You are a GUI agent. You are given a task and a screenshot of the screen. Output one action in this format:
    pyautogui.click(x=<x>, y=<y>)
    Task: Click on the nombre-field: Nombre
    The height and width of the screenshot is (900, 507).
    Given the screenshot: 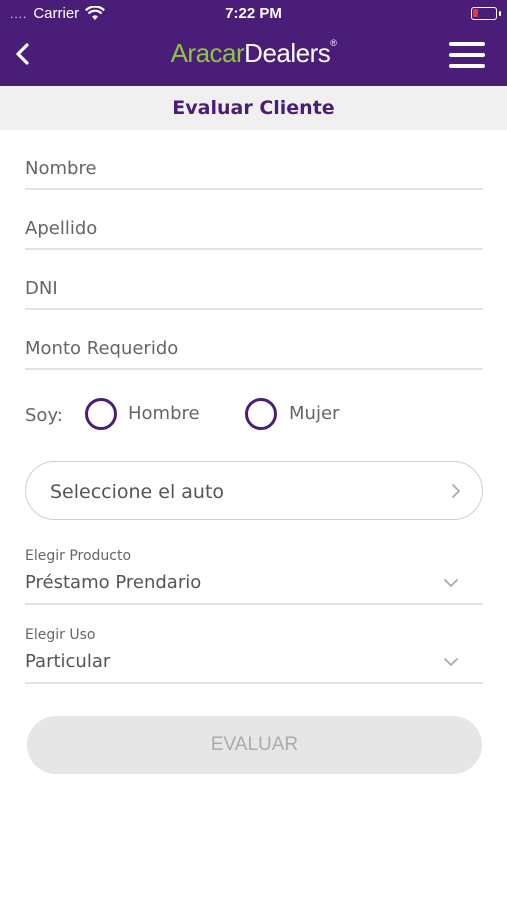 What is the action you would take?
    pyautogui.click(x=254, y=170)
    